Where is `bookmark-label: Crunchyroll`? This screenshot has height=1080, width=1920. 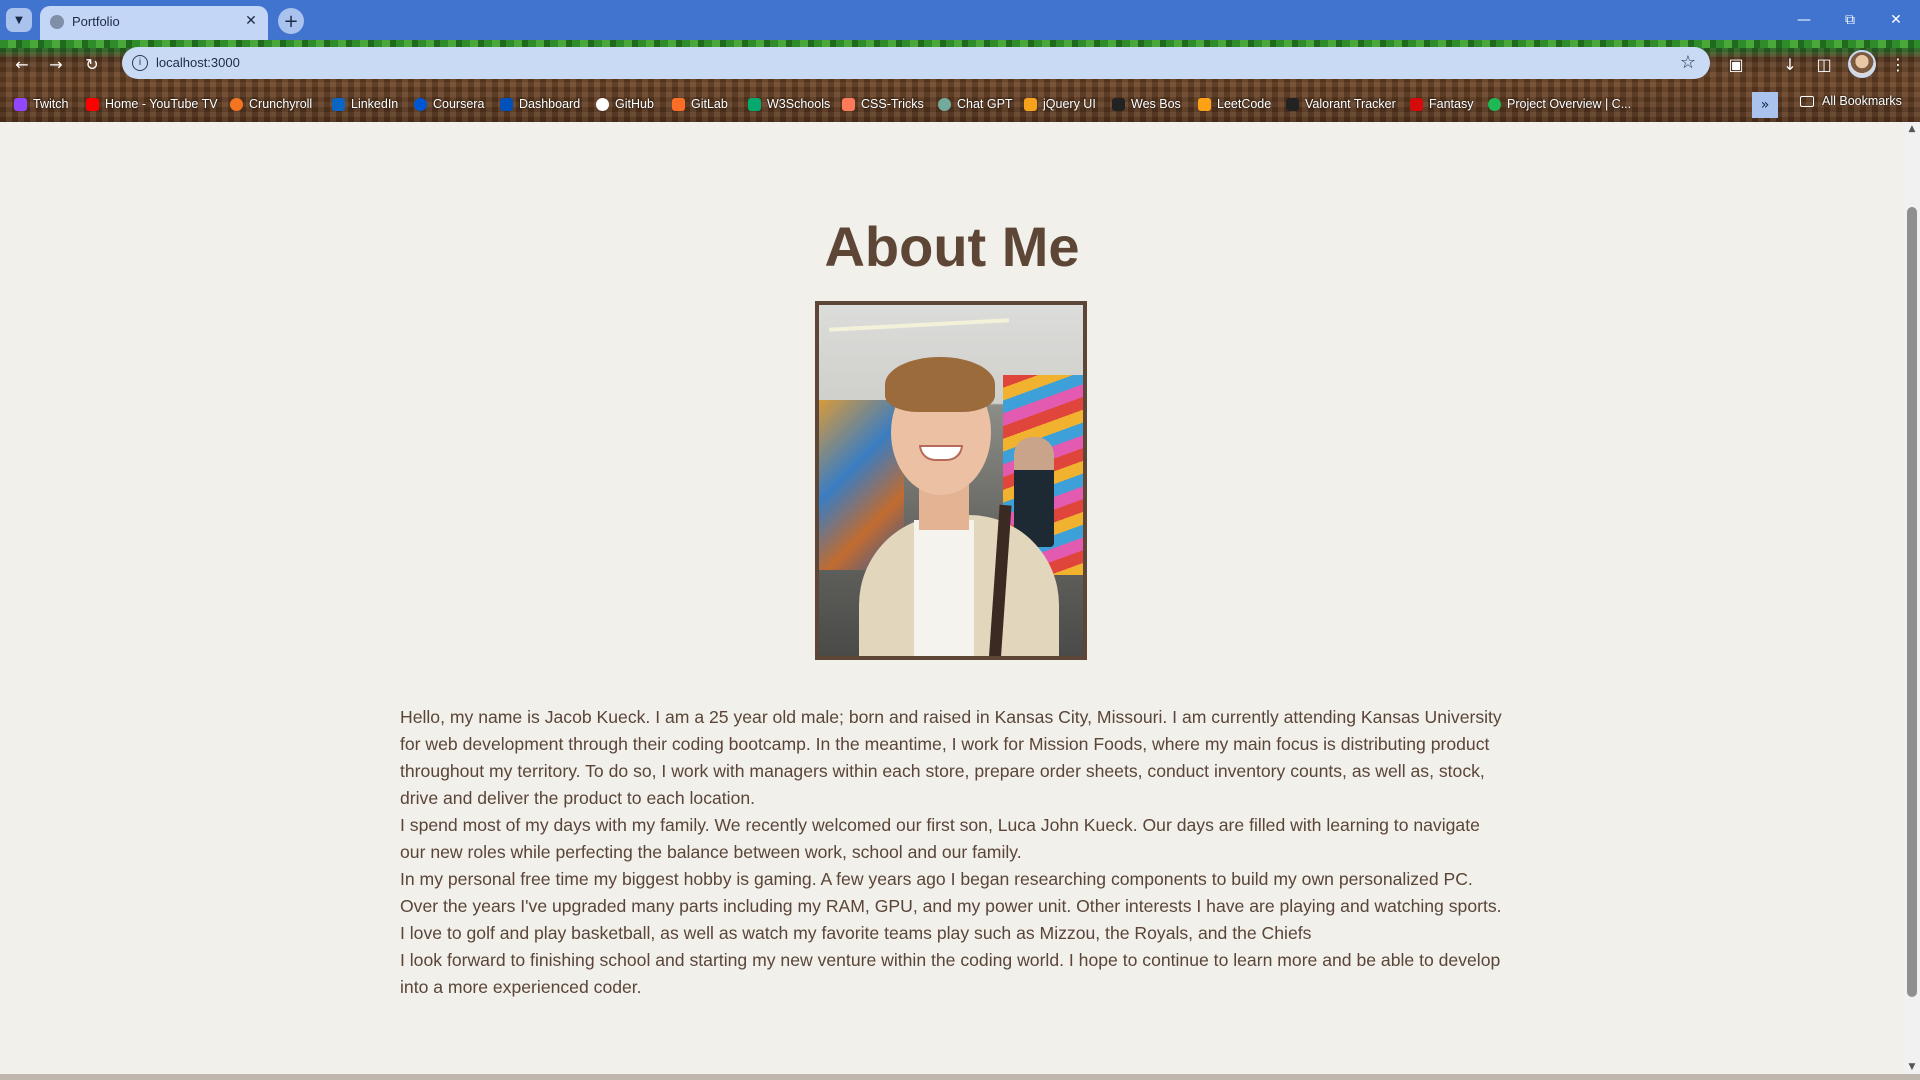
bookmark-label: Crunchyroll is located at coordinates (281, 104).